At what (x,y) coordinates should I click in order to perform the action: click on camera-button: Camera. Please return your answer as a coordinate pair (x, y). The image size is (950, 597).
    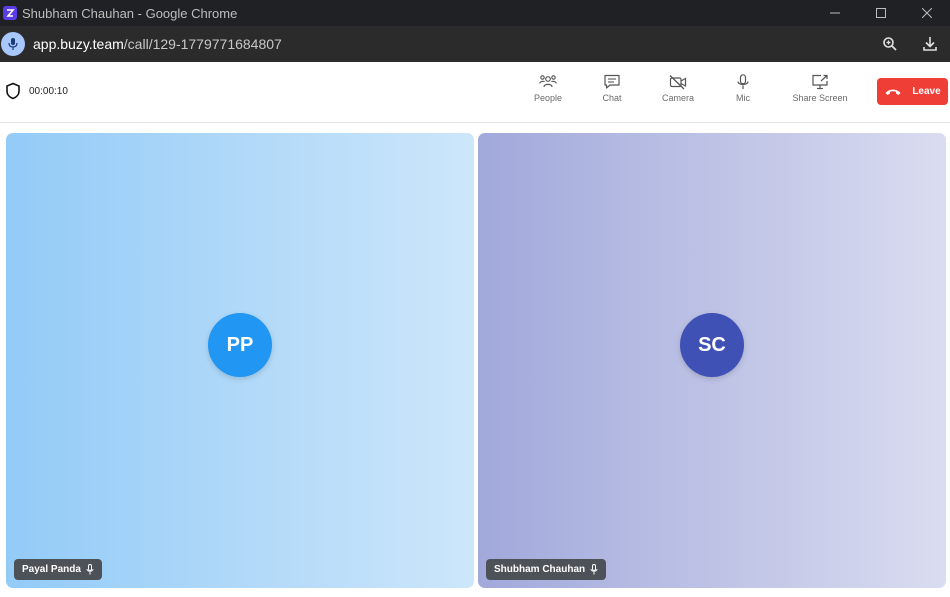
    Looking at the image, I should click on (678, 88).